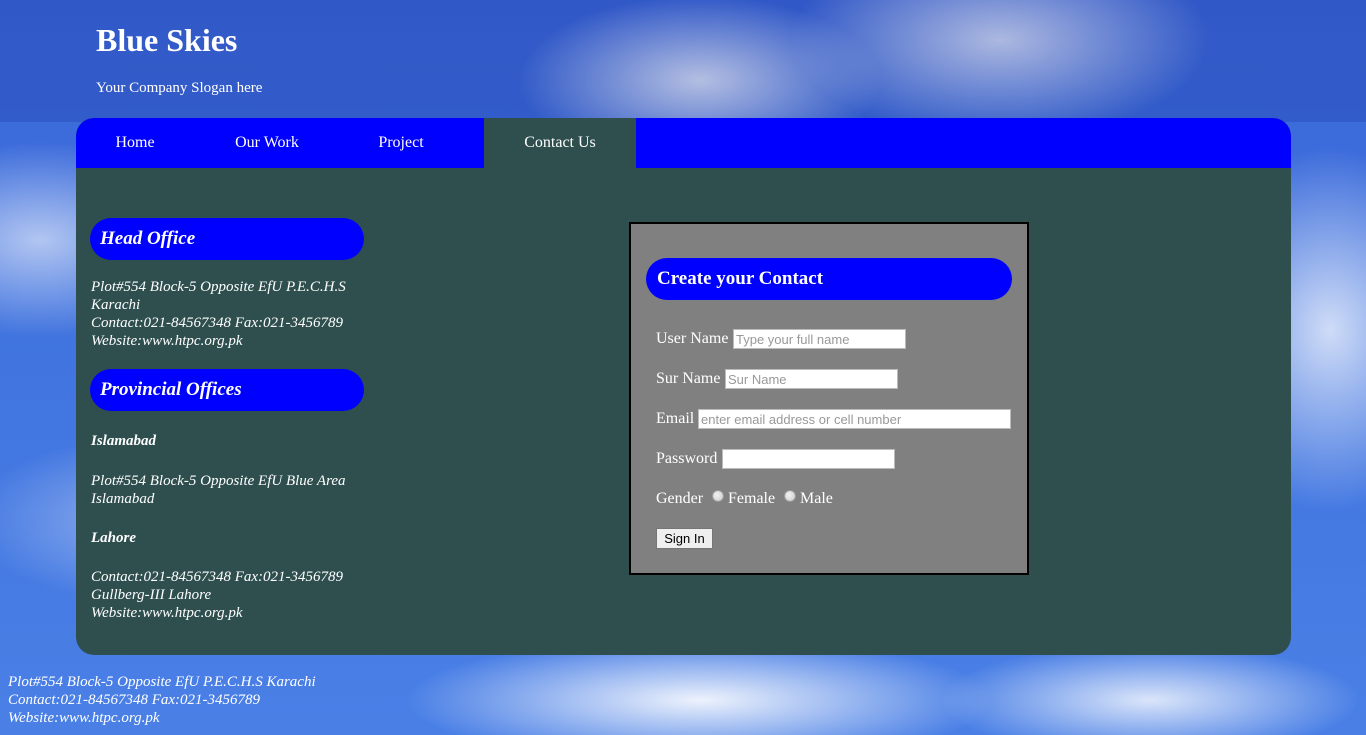  What do you see at coordinates (167, 40) in the screenshot?
I see `site-title: Blue Skies` at bounding box center [167, 40].